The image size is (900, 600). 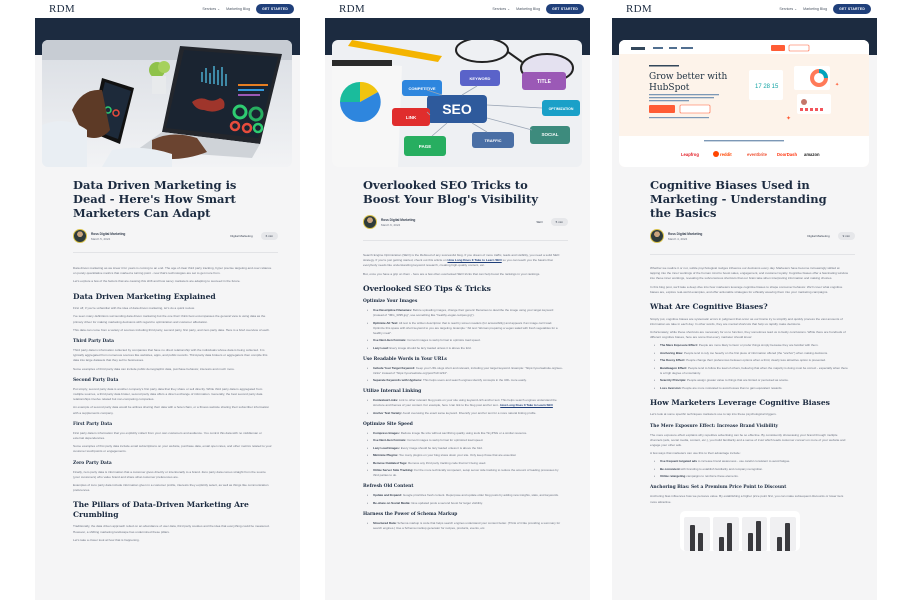 What do you see at coordinates (421, 88) in the screenshot?
I see `svg-text: COMPETITIVE` at bounding box center [421, 88].